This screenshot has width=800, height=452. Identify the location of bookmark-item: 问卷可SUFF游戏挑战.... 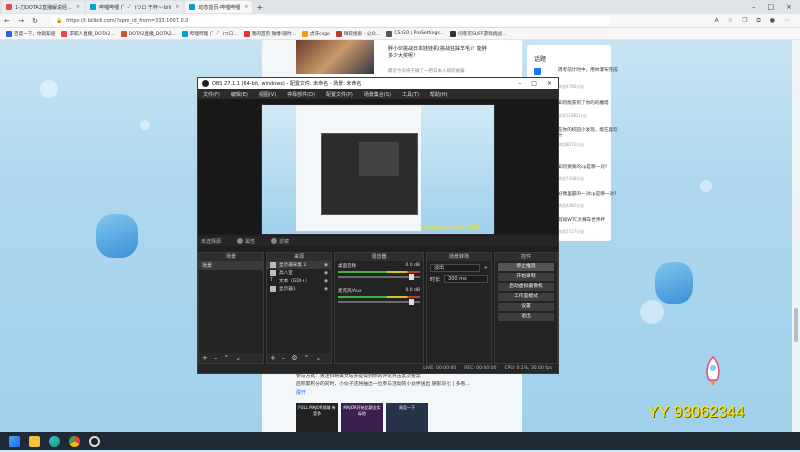
(478, 33).